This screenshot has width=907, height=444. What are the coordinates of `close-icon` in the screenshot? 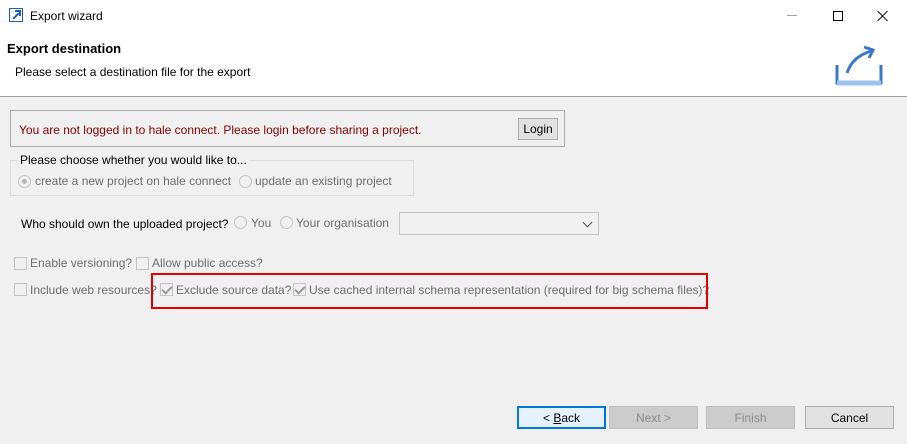 It's located at (883, 16).